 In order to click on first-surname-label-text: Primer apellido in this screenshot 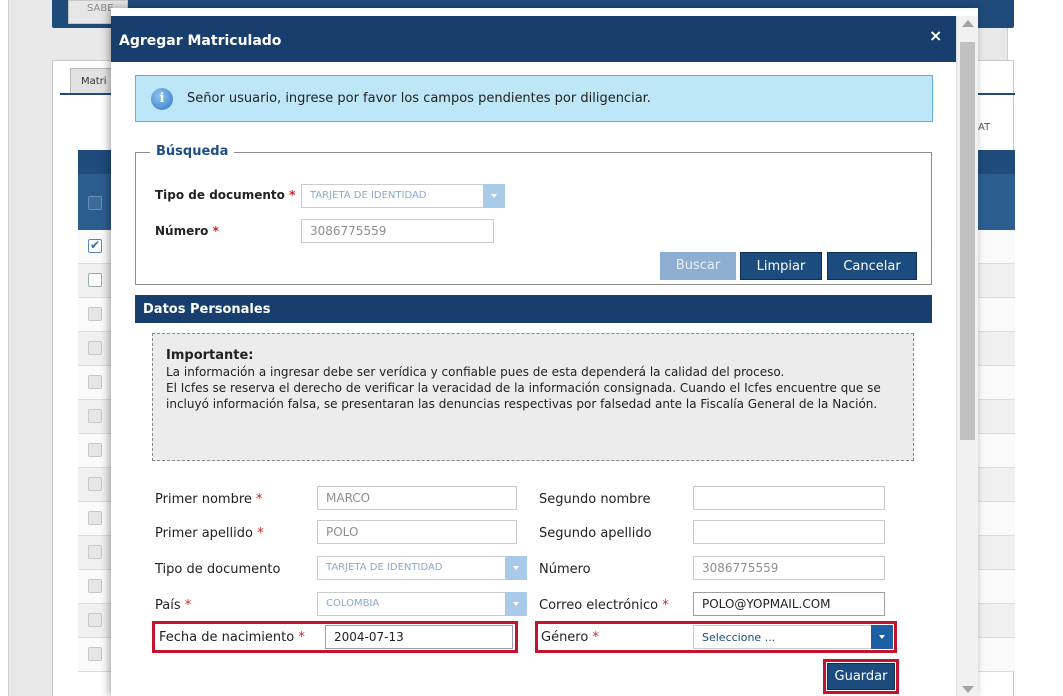, I will do `click(204, 533)`.